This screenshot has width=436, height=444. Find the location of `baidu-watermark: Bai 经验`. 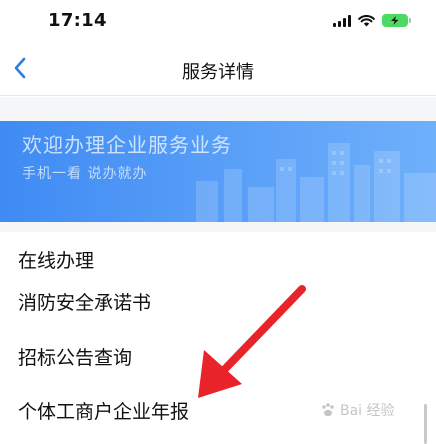

baidu-watermark: Bai 经验 is located at coordinates (357, 410).